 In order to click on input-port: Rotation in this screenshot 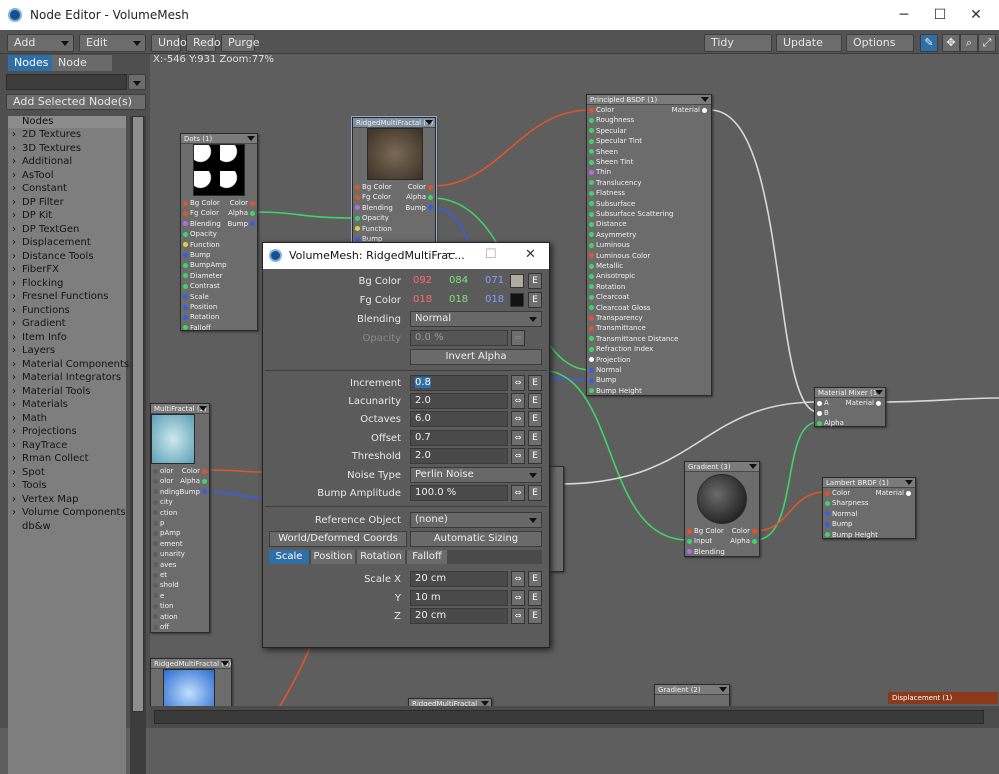, I will do `click(606, 287)`.